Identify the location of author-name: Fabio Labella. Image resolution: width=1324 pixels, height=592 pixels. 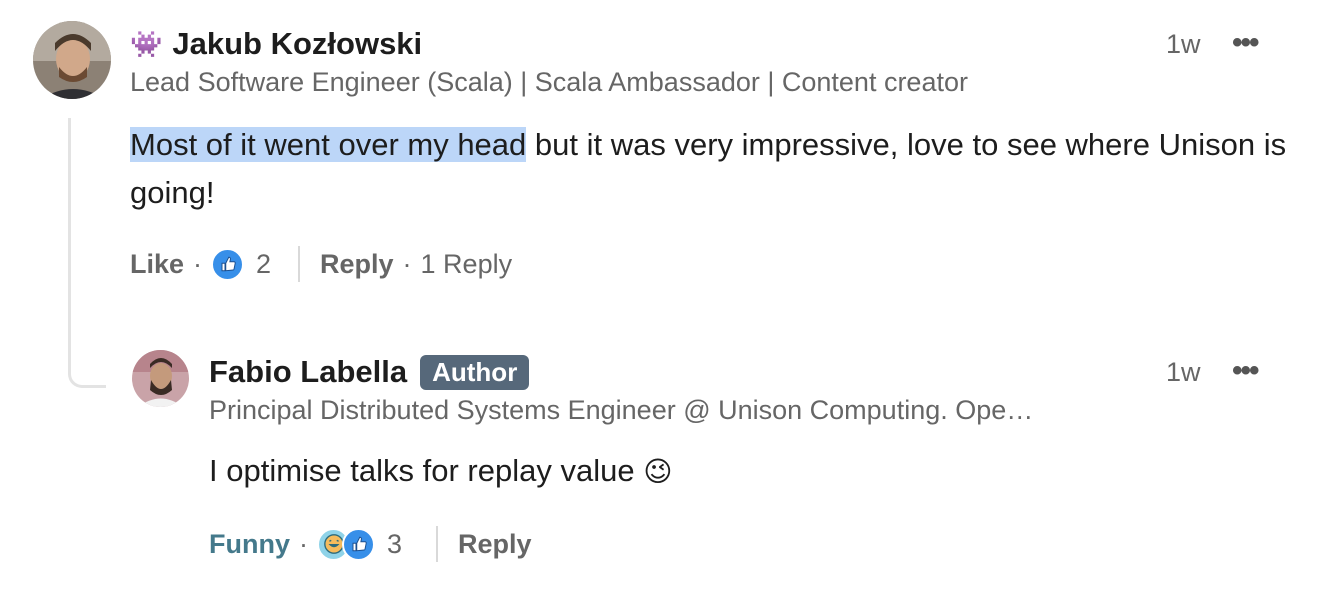
(308, 372).